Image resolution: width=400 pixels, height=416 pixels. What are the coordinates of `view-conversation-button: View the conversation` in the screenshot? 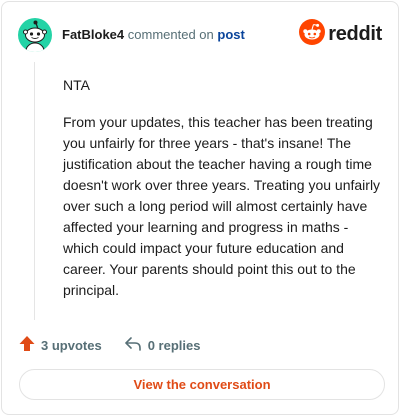 It's located at (202, 384).